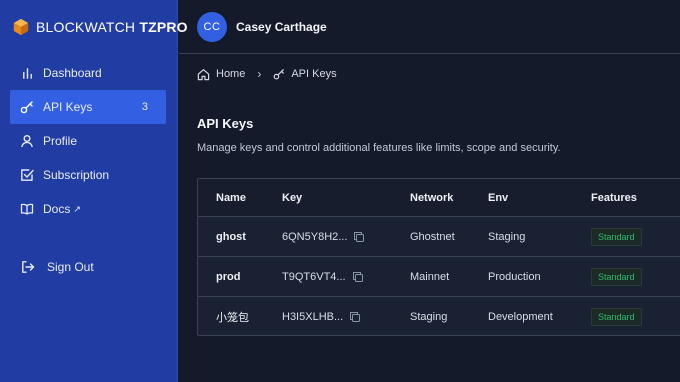  What do you see at coordinates (27, 73) in the screenshot?
I see `bar-chart-icon` at bounding box center [27, 73].